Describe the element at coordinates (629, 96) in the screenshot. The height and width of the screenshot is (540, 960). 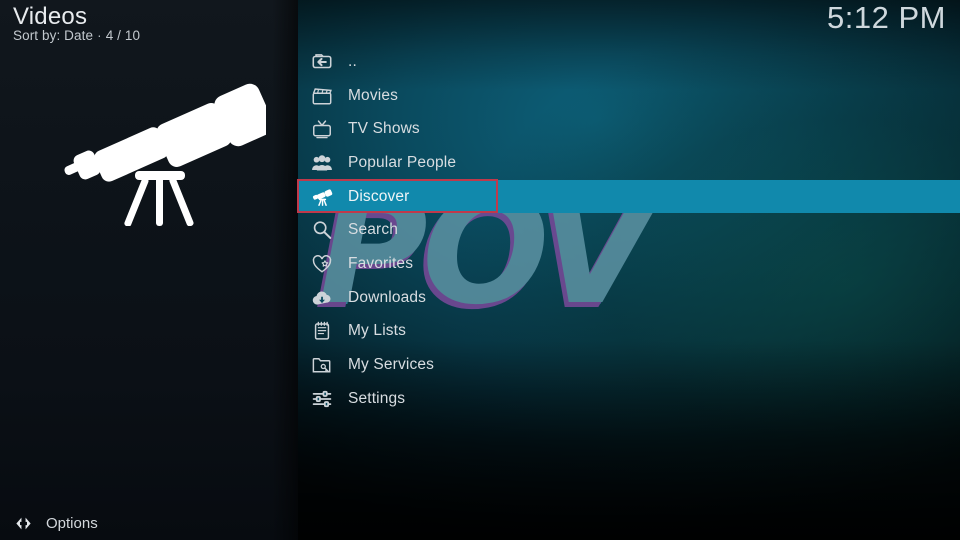
I see `menu-item-movies: Movies` at that location.